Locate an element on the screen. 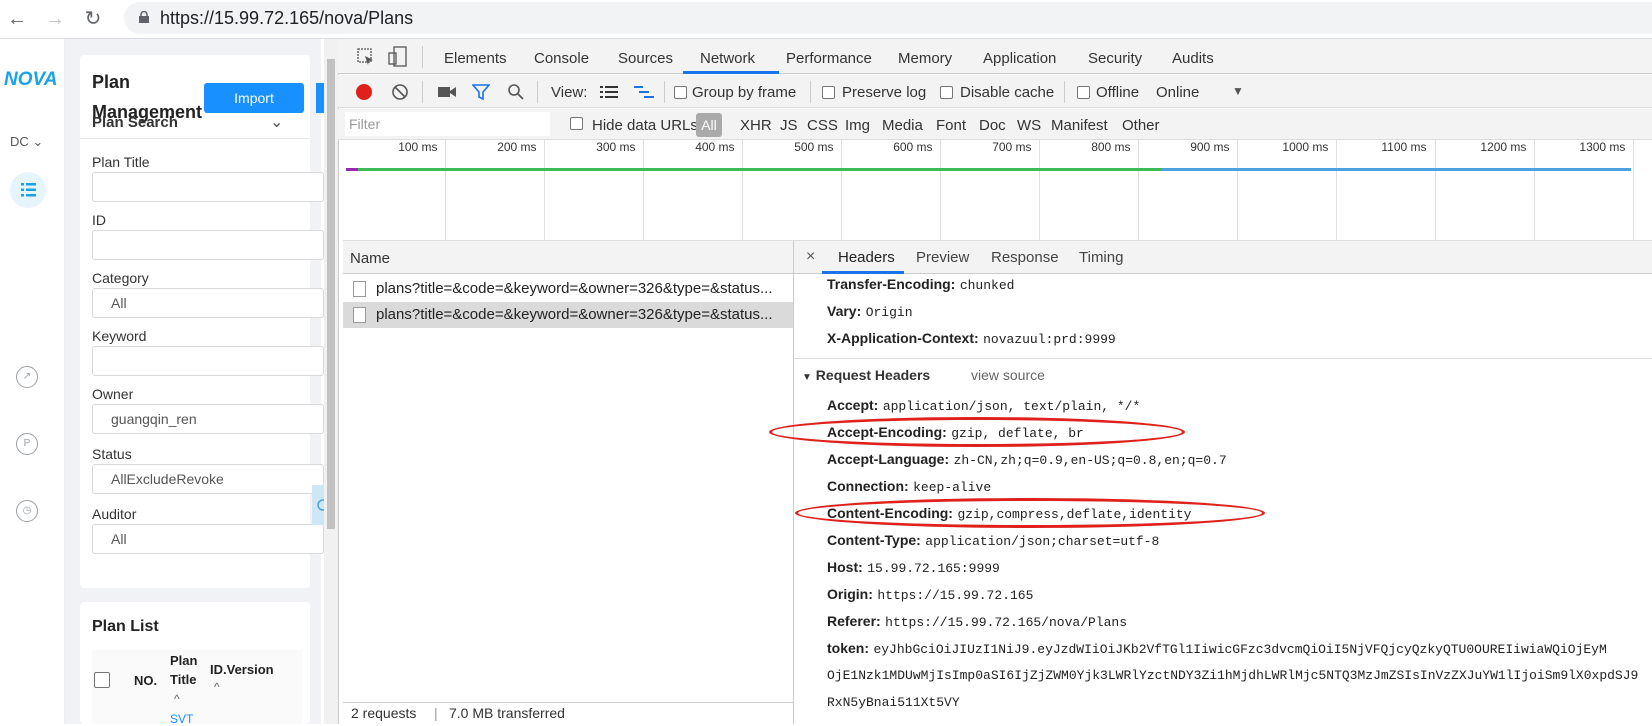  scrollbar-thumb is located at coordinates (331, 294).